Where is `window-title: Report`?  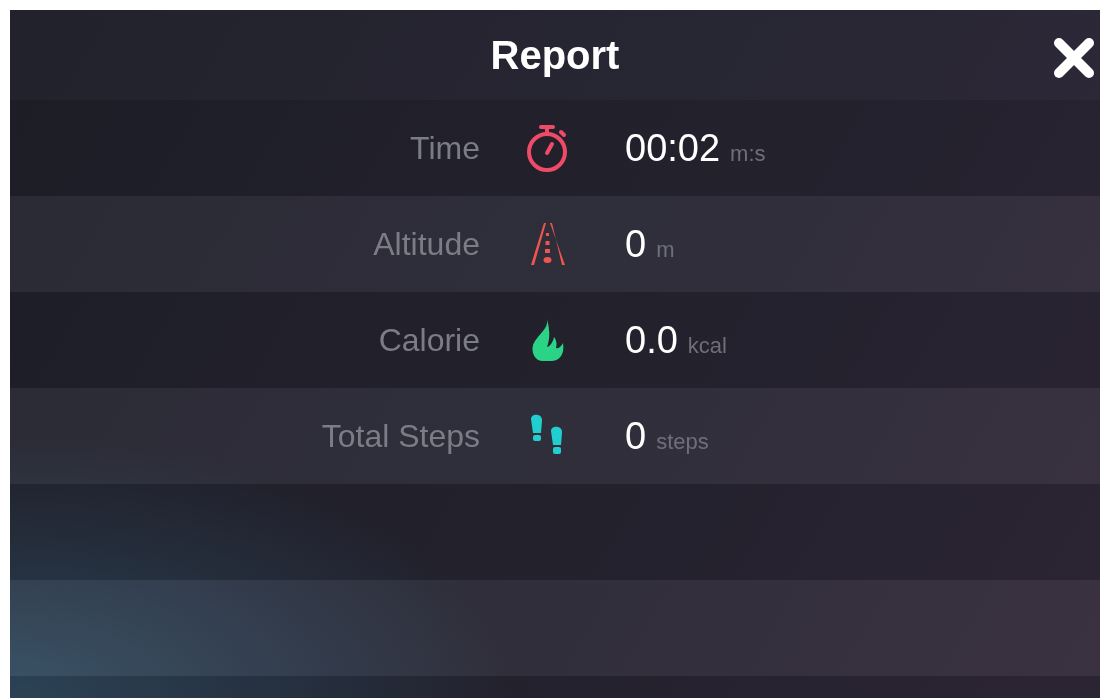
window-title: Report is located at coordinates (555, 55).